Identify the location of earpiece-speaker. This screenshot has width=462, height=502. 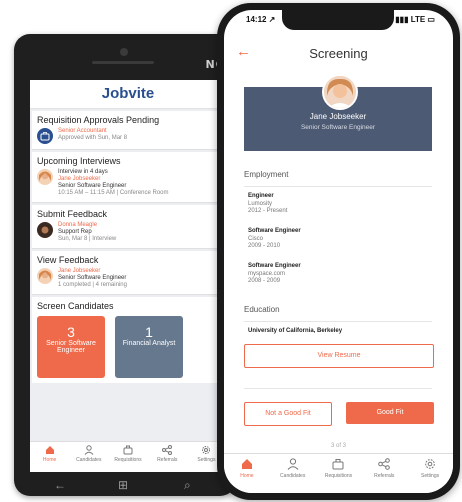
(123, 62).